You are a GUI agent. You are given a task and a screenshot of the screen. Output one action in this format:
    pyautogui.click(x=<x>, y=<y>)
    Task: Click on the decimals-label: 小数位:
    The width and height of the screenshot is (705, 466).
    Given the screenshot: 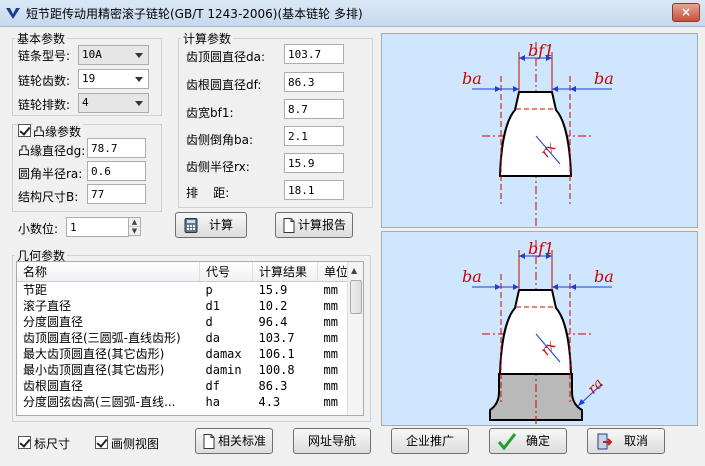 What is the action you would take?
    pyautogui.click(x=38, y=229)
    